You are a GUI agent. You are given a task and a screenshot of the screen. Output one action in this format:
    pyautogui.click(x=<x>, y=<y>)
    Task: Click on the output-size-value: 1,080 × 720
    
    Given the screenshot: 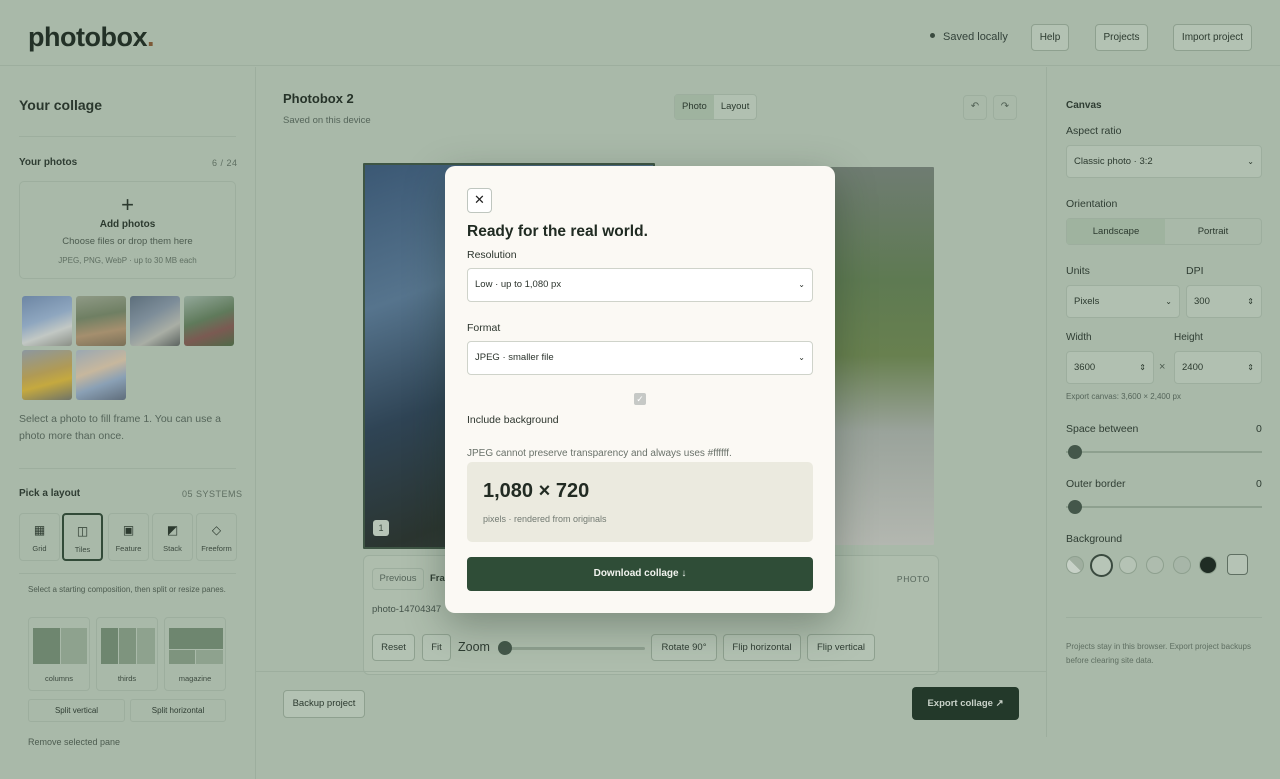 What is the action you would take?
    pyautogui.click(x=536, y=491)
    